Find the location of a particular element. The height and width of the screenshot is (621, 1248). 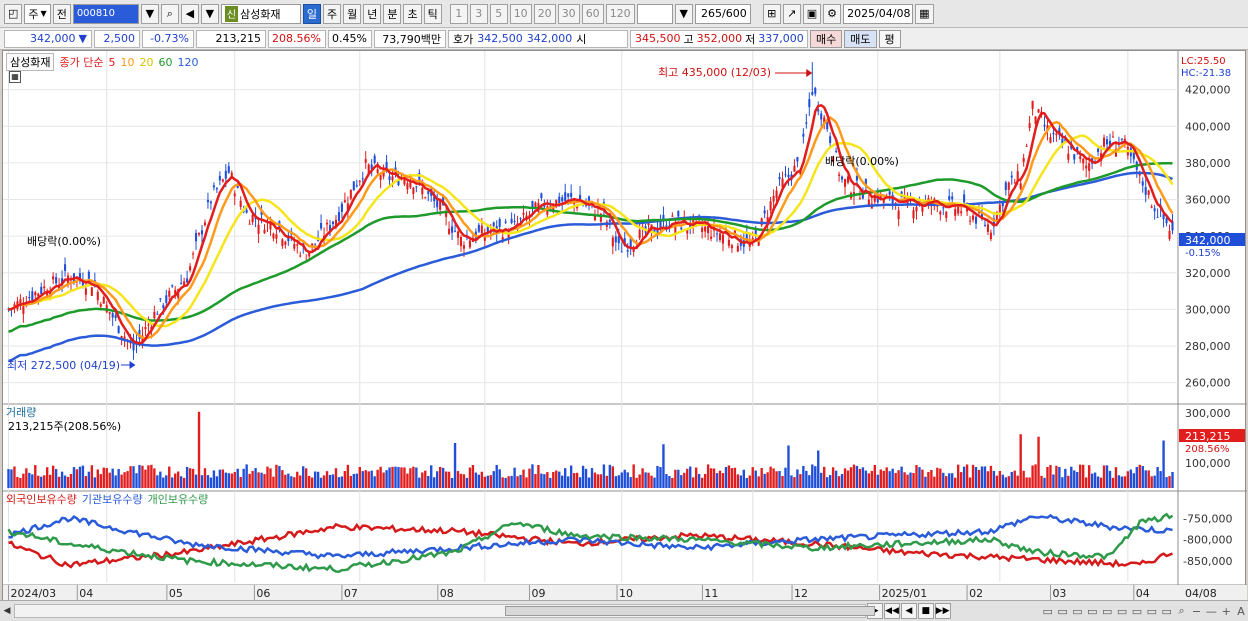

period-second: 초 is located at coordinates (412, 13).